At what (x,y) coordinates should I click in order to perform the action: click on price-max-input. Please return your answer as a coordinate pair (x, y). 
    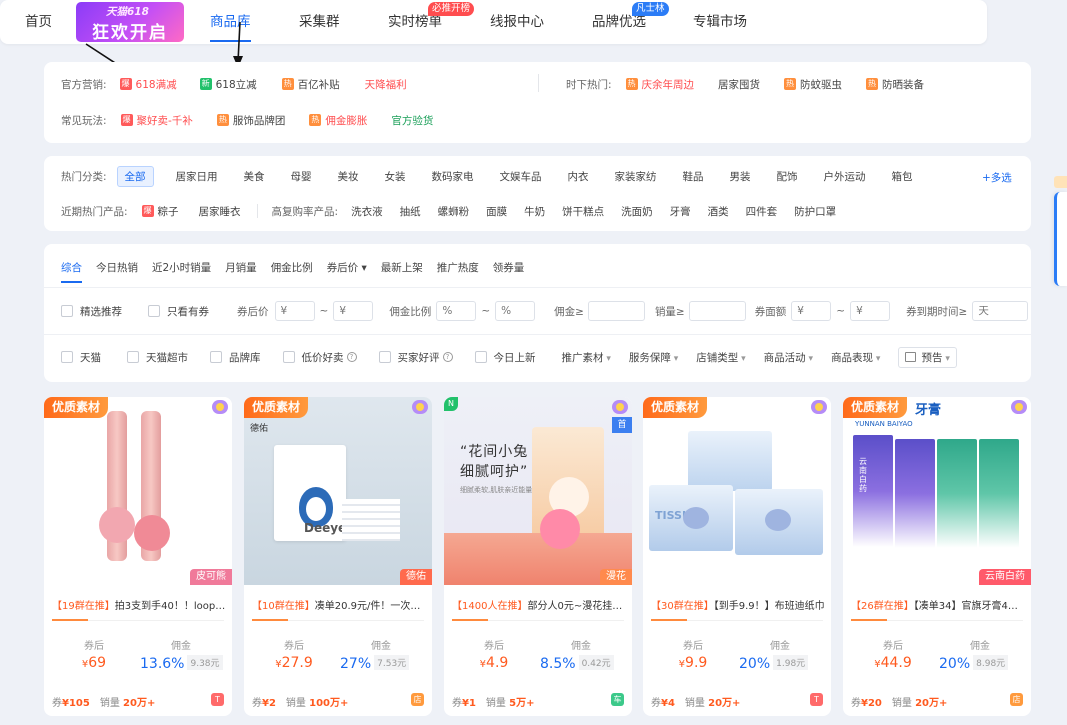
    Looking at the image, I should click on (353, 311).